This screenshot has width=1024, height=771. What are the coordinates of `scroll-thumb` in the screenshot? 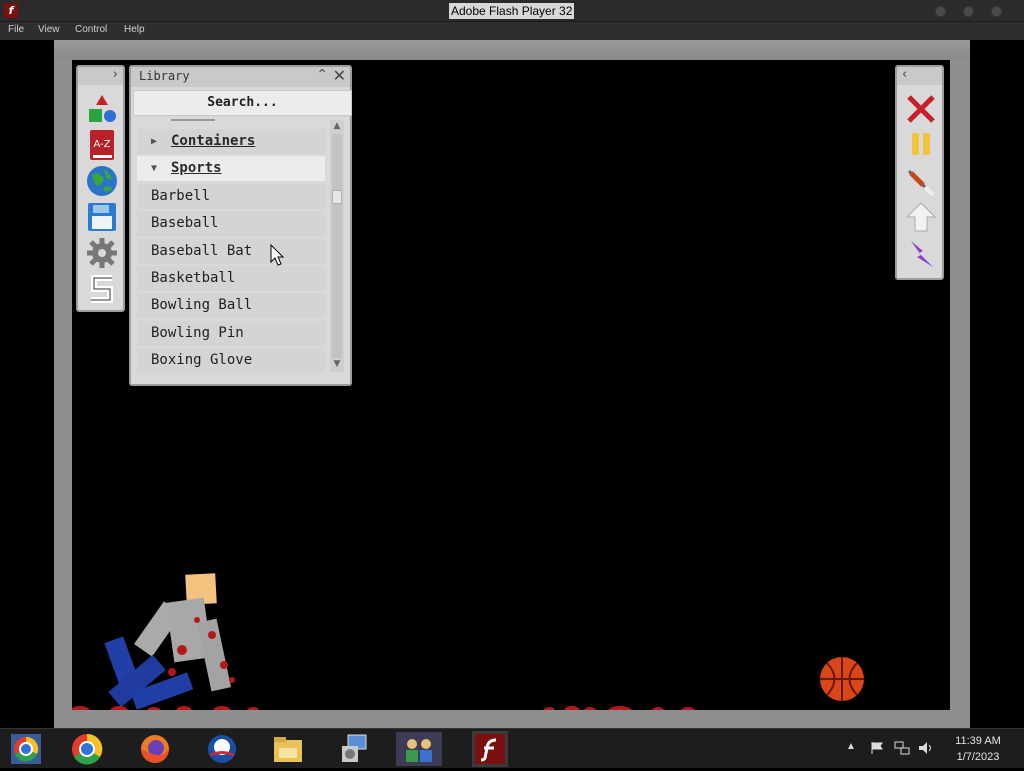 It's located at (337, 197).